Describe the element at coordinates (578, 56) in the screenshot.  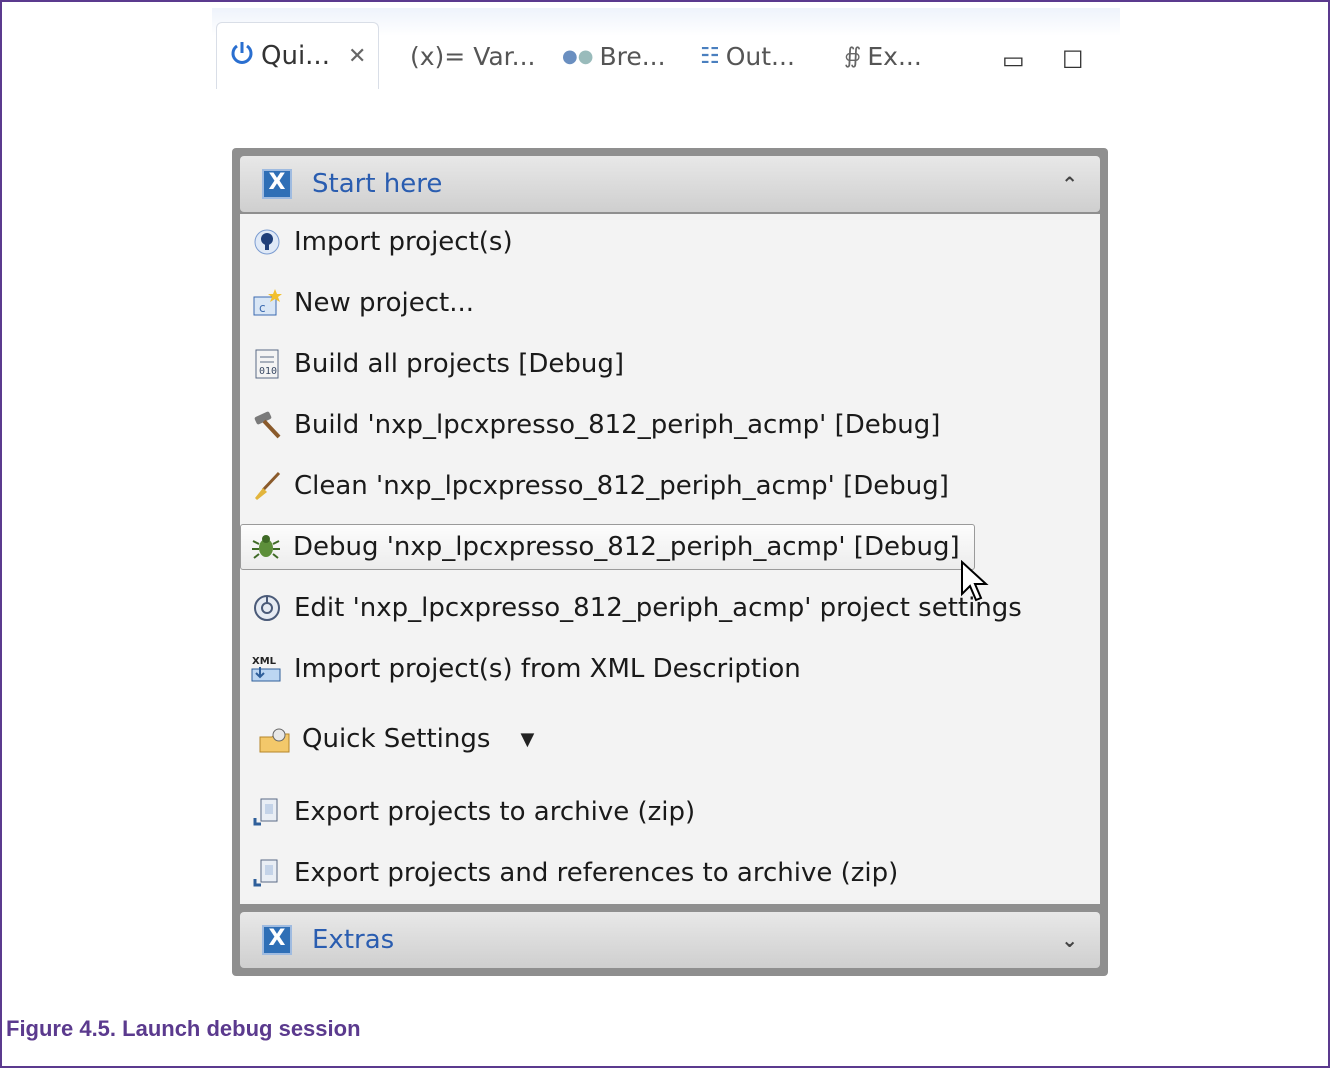
I see `breakpoints-icon: ●●` at that location.